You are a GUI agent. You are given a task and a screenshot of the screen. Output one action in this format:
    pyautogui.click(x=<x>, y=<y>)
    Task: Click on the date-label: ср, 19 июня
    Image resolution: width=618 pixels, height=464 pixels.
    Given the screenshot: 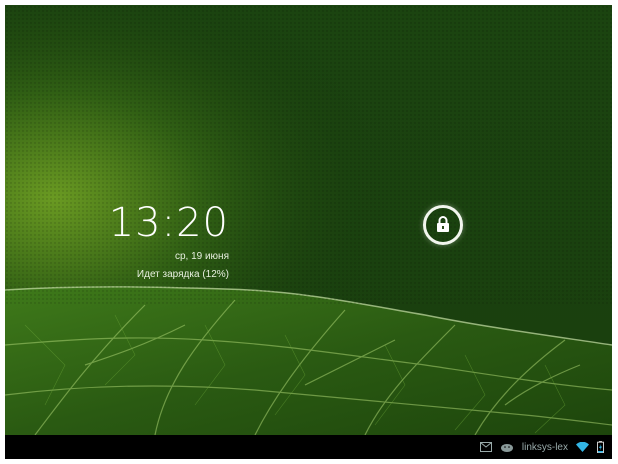 What is the action you would take?
    pyautogui.click(x=201, y=256)
    